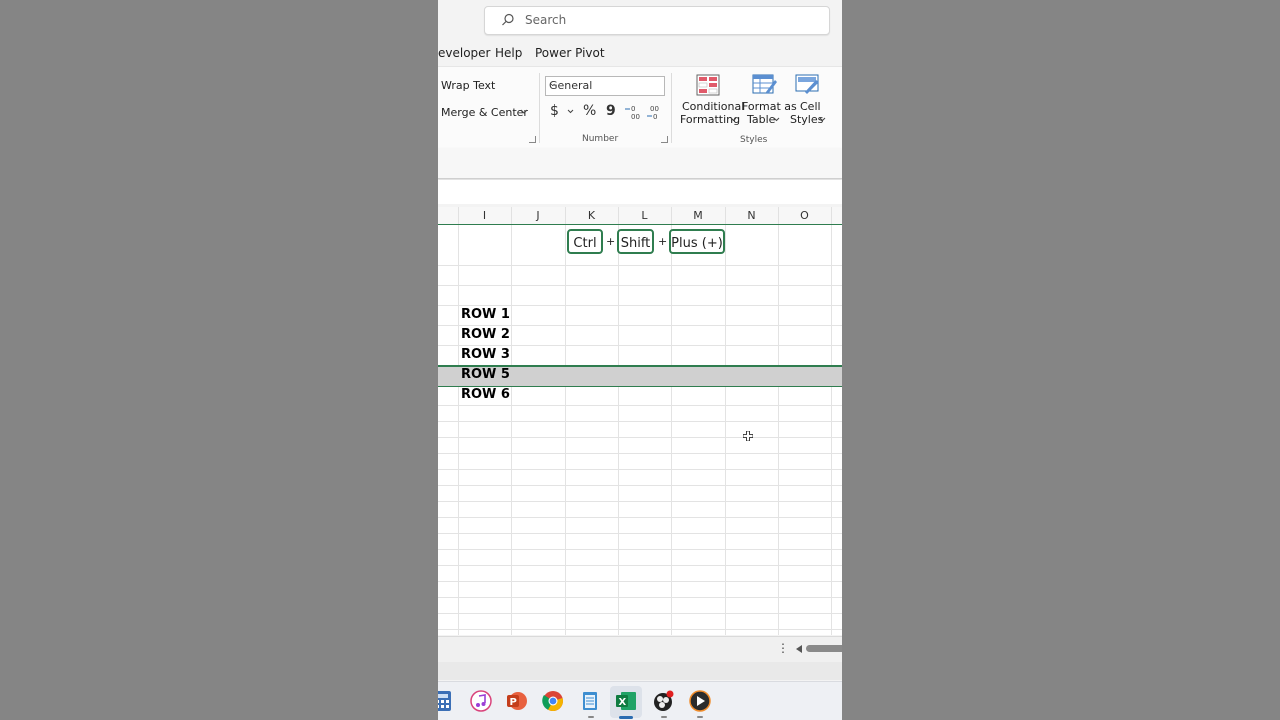  Describe the element at coordinates (761, 119) in the screenshot. I see `format-as-table-label-2: Table` at that location.